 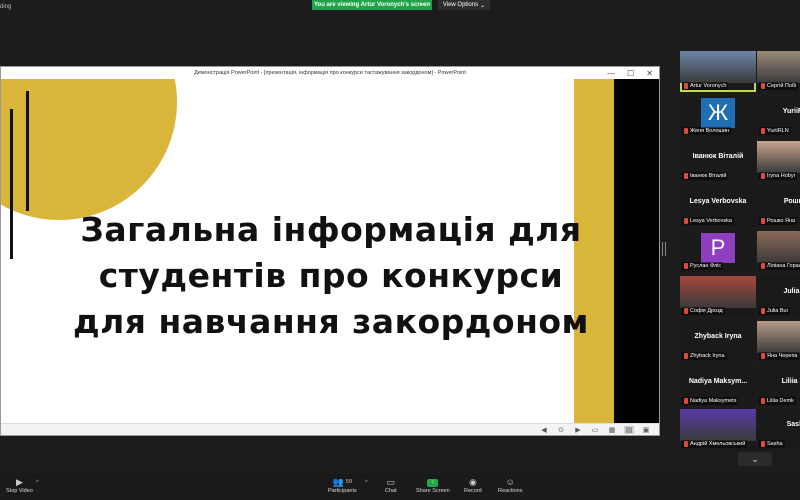 What do you see at coordinates (391, 481) in the screenshot?
I see `chat-icon: ▭` at bounding box center [391, 481].